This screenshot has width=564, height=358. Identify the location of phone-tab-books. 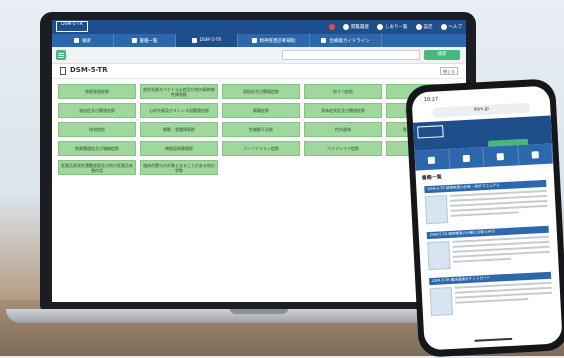
(466, 158).